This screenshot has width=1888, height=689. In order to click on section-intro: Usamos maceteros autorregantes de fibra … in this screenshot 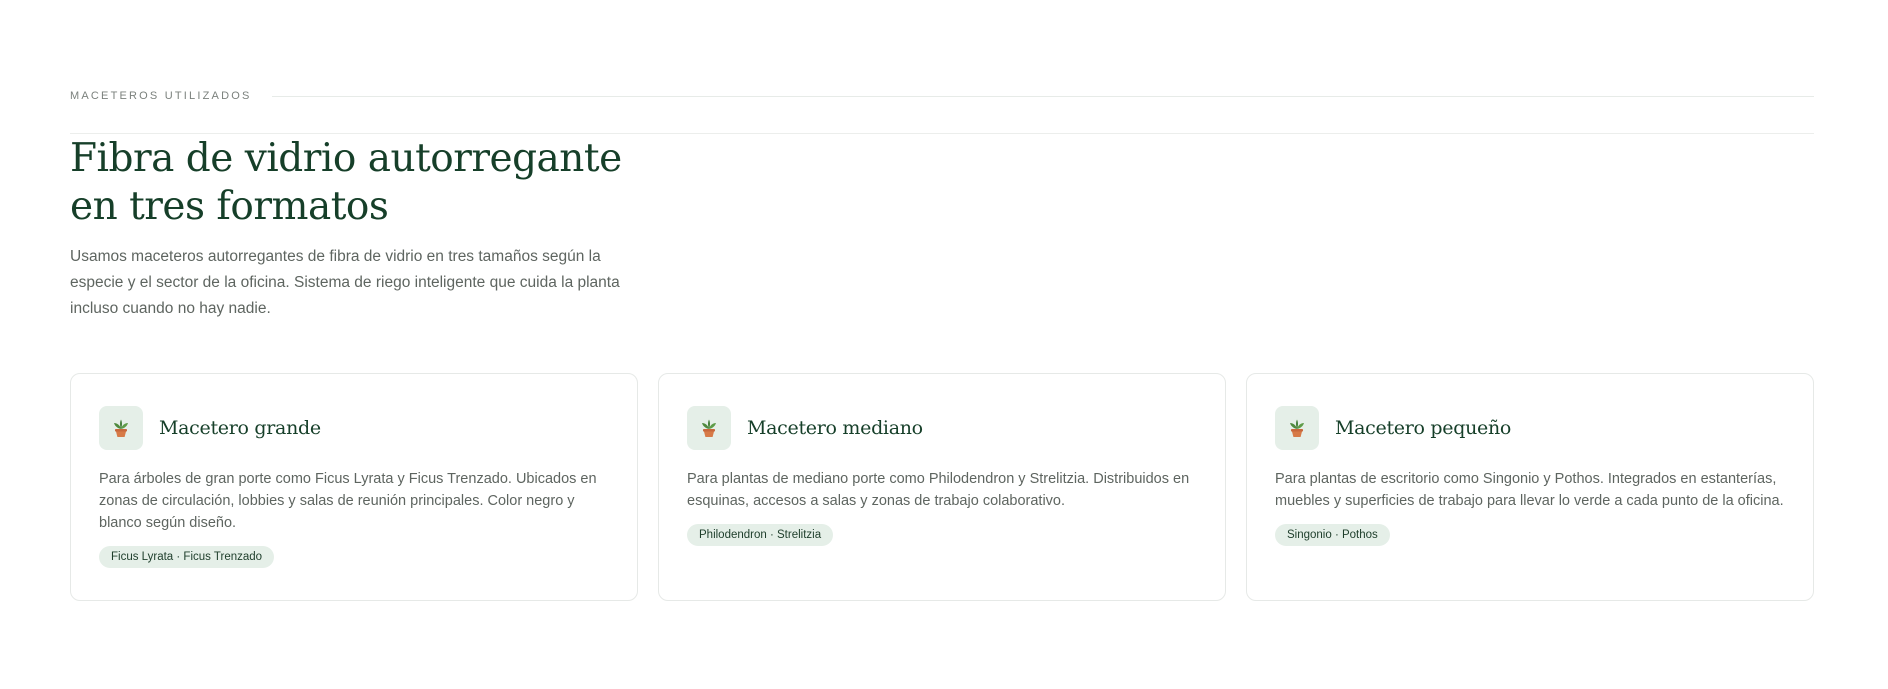, I will do `click(345, 282)`.